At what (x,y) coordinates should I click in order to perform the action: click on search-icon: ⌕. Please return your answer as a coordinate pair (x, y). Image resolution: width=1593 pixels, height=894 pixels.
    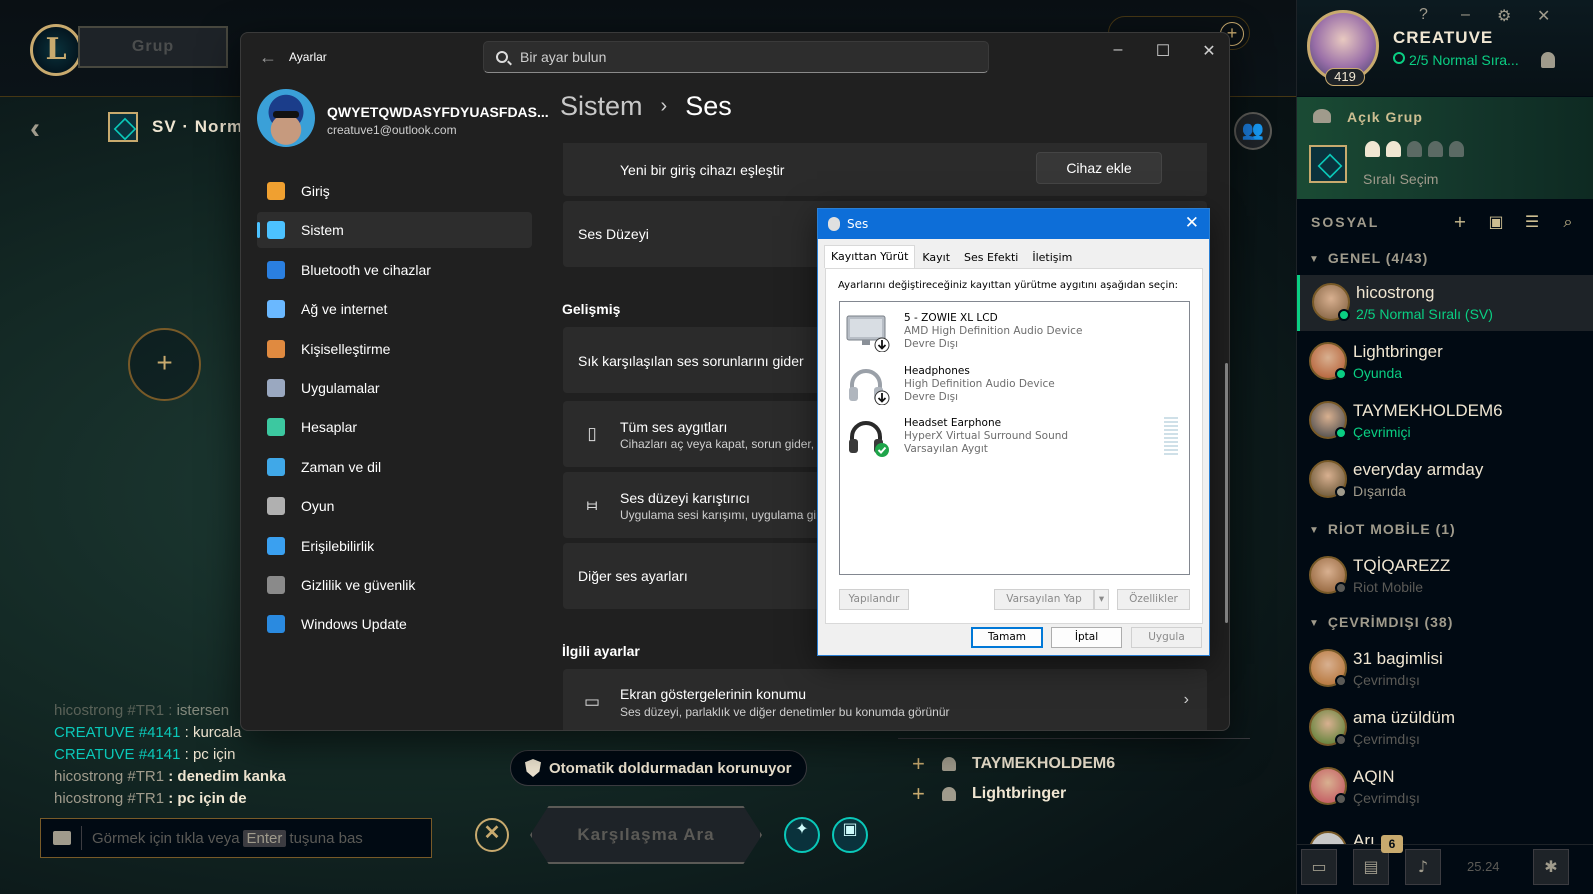
    Looking at the image, I should click on (1568, 222).